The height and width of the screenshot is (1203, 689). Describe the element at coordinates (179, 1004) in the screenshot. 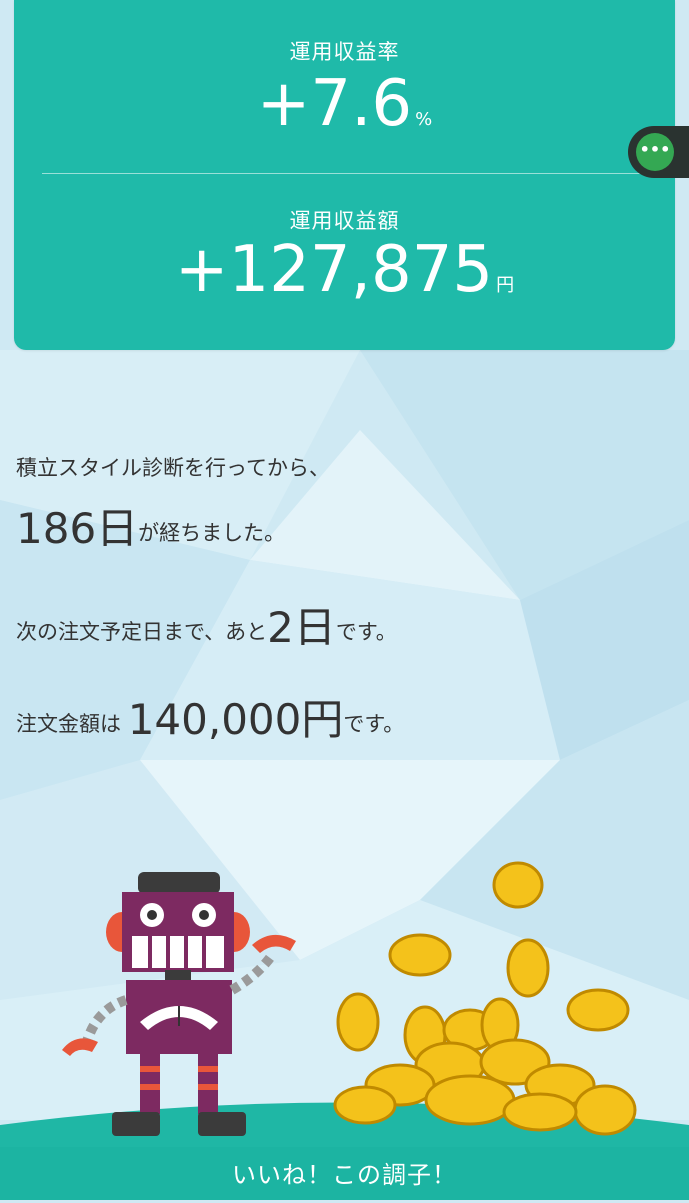

I see `robot-mascot-icon` at that location.